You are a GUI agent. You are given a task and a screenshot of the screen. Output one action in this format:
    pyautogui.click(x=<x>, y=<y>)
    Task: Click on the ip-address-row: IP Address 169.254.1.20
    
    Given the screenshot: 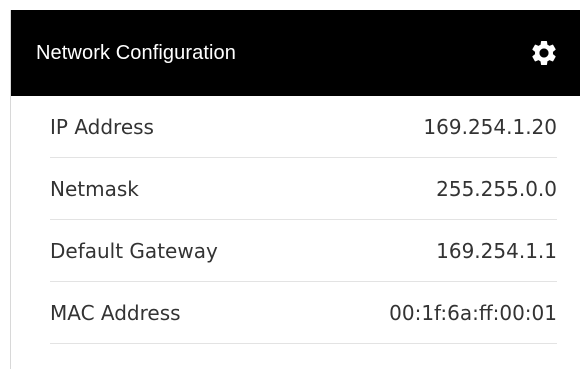 What is the action you would take?
    pyautogui.click(x=303, y=127)
    